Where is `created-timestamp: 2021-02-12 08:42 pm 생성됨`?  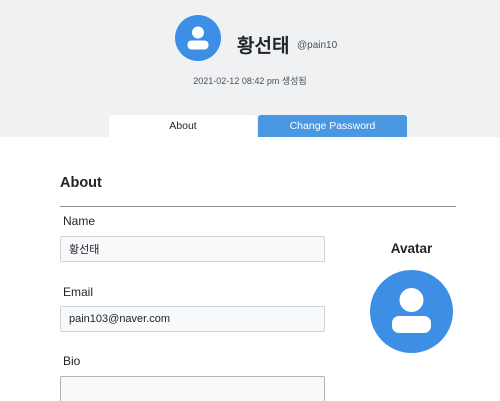
created-timestamp: 2021-02-12 08:42 pm 생성됨 is located at coordinates (250, 80).